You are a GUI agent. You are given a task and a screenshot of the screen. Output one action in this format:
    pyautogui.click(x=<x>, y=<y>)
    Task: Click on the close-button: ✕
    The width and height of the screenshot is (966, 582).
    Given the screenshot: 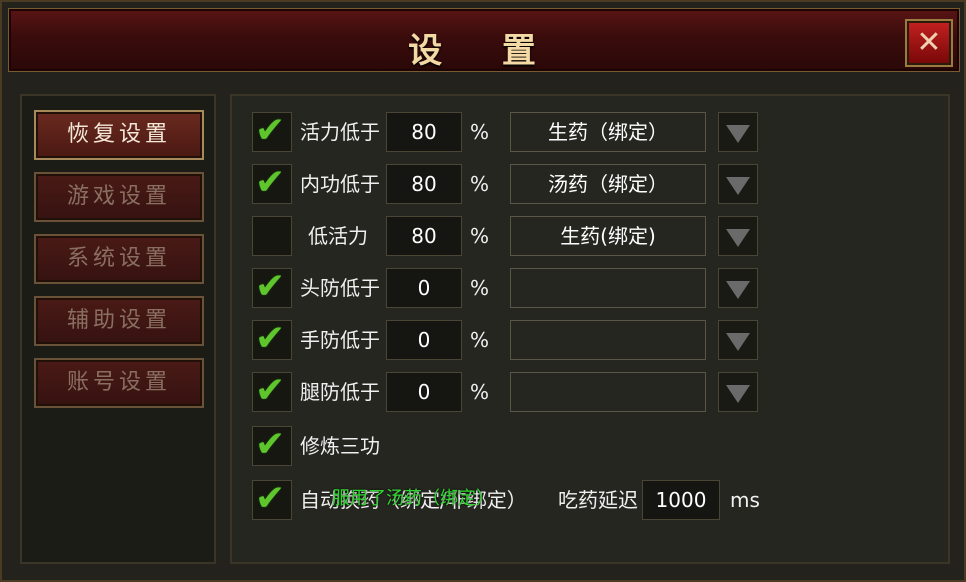 What is the action you would take?
    pyautogui.click(x=929, y=43)
    